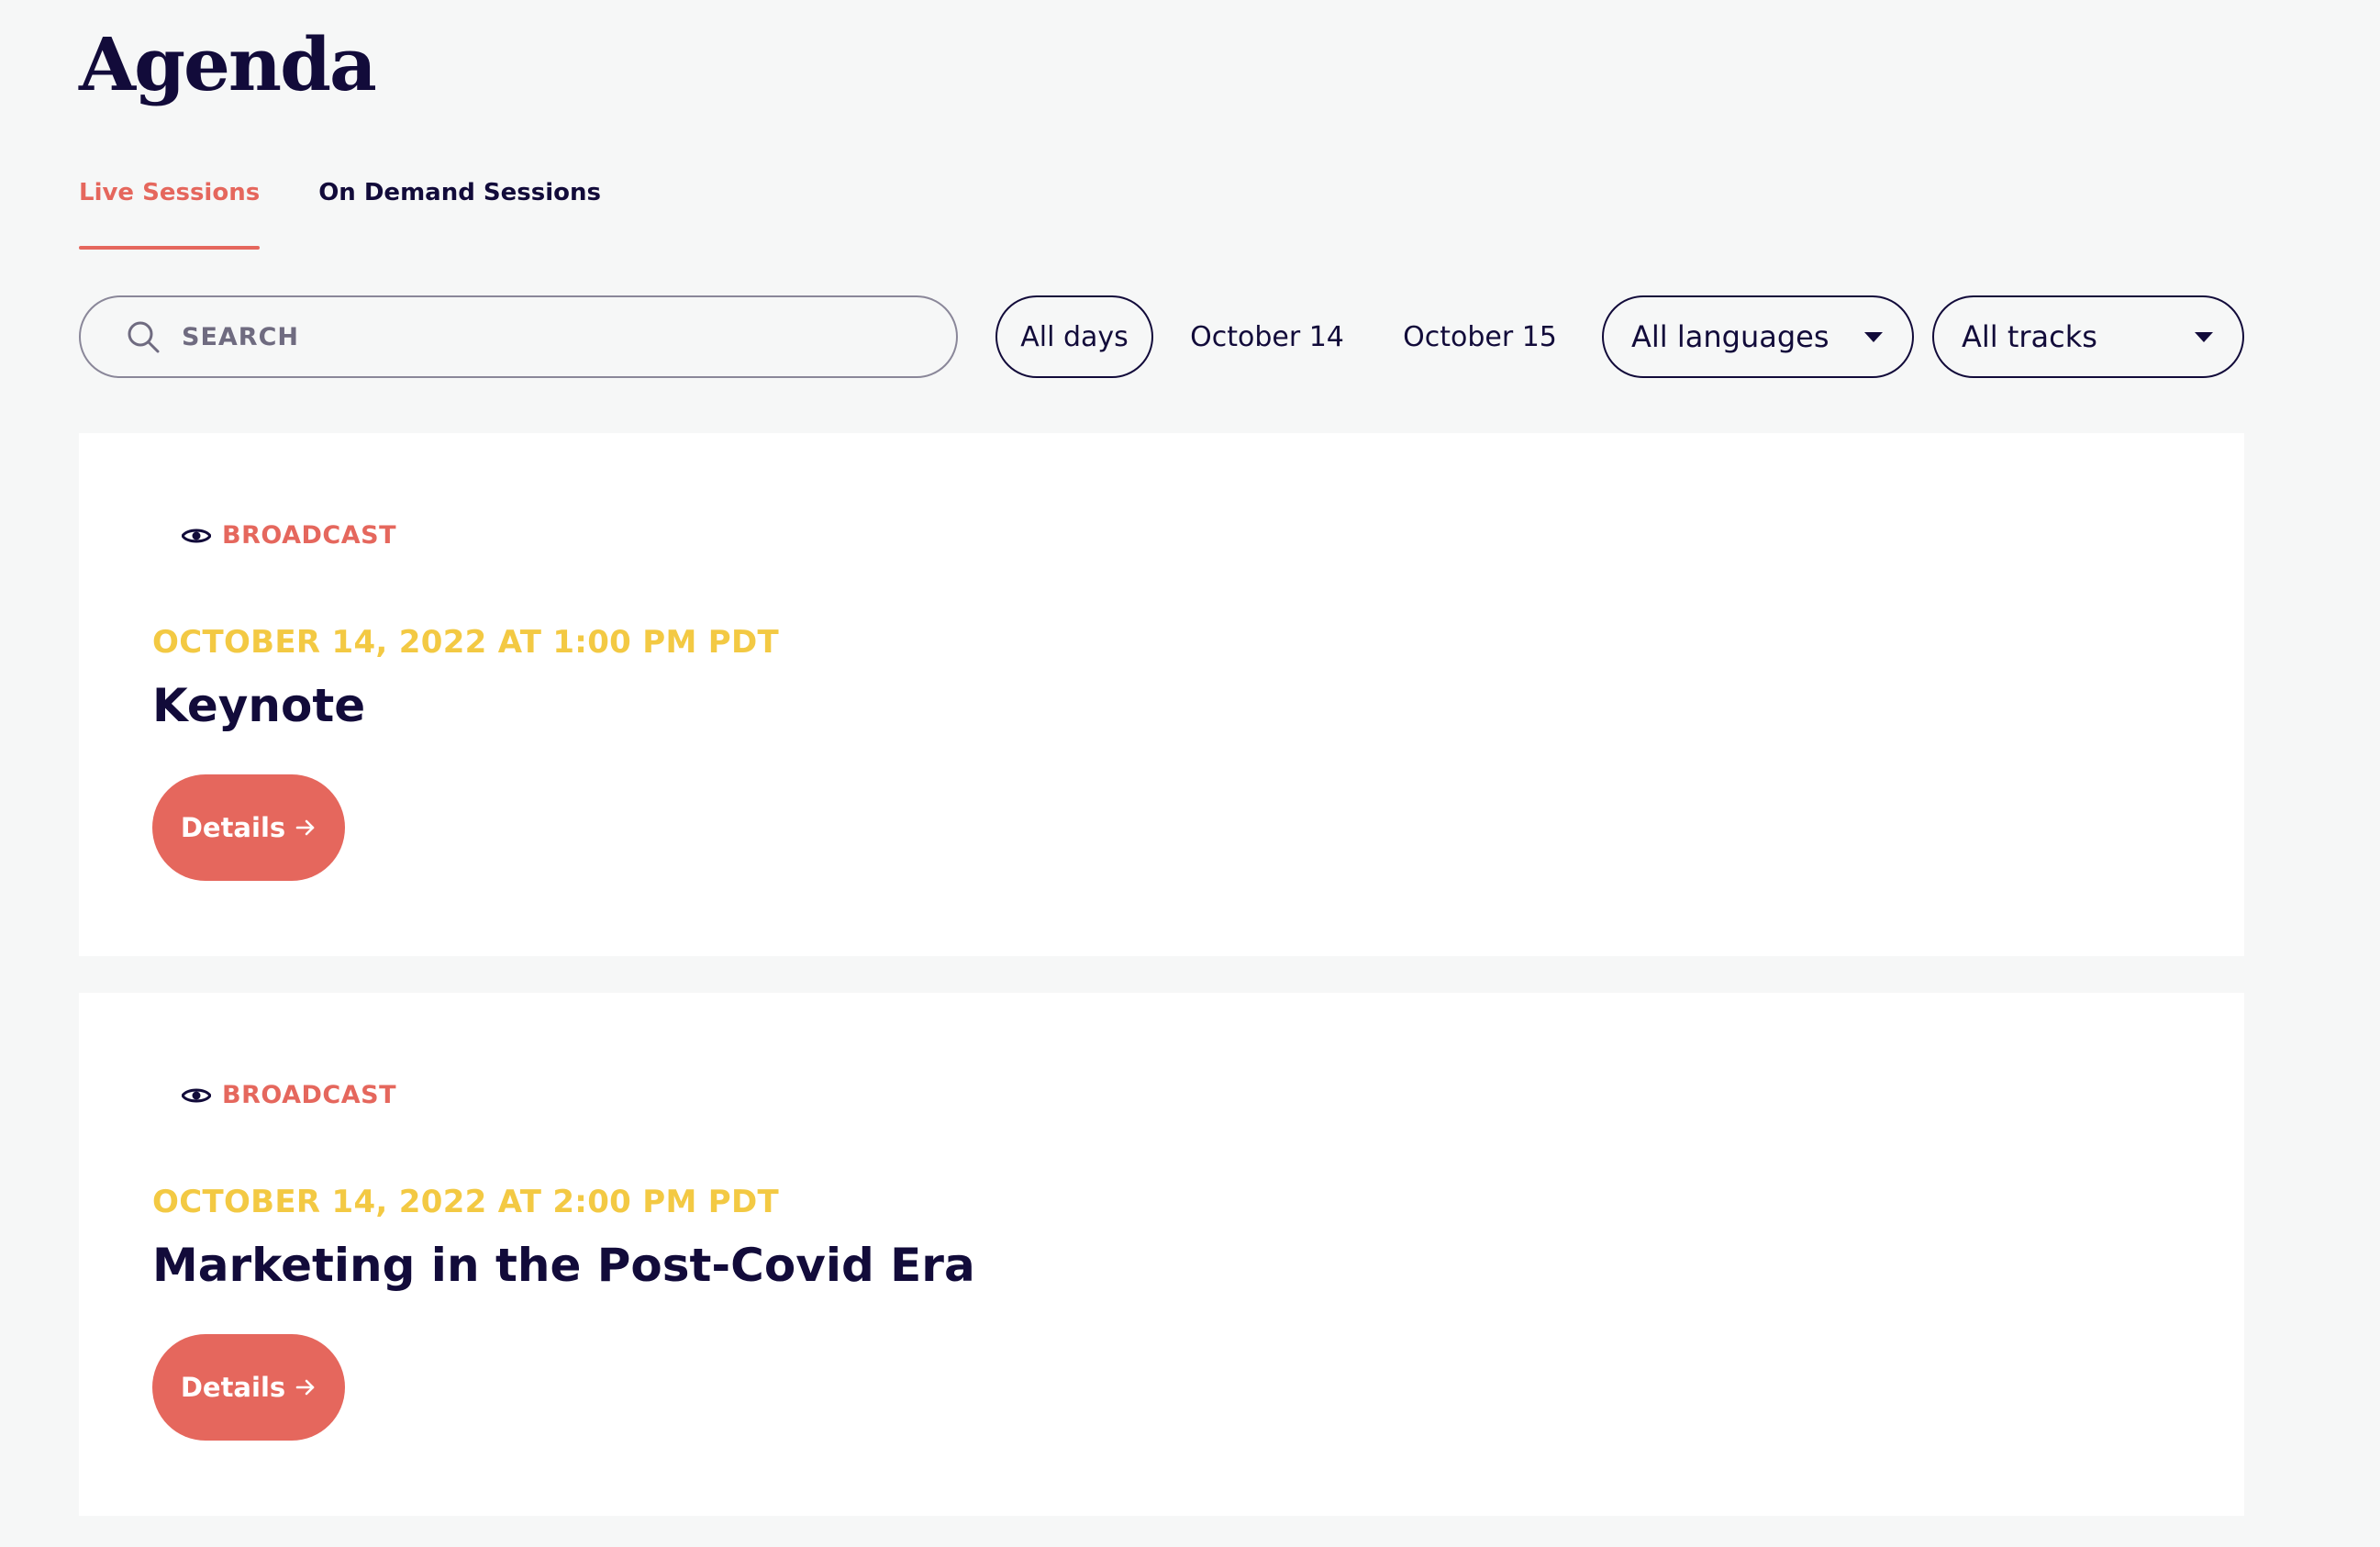  I want to click on tracks-dropdown: All tracks, so click(2088, 336).